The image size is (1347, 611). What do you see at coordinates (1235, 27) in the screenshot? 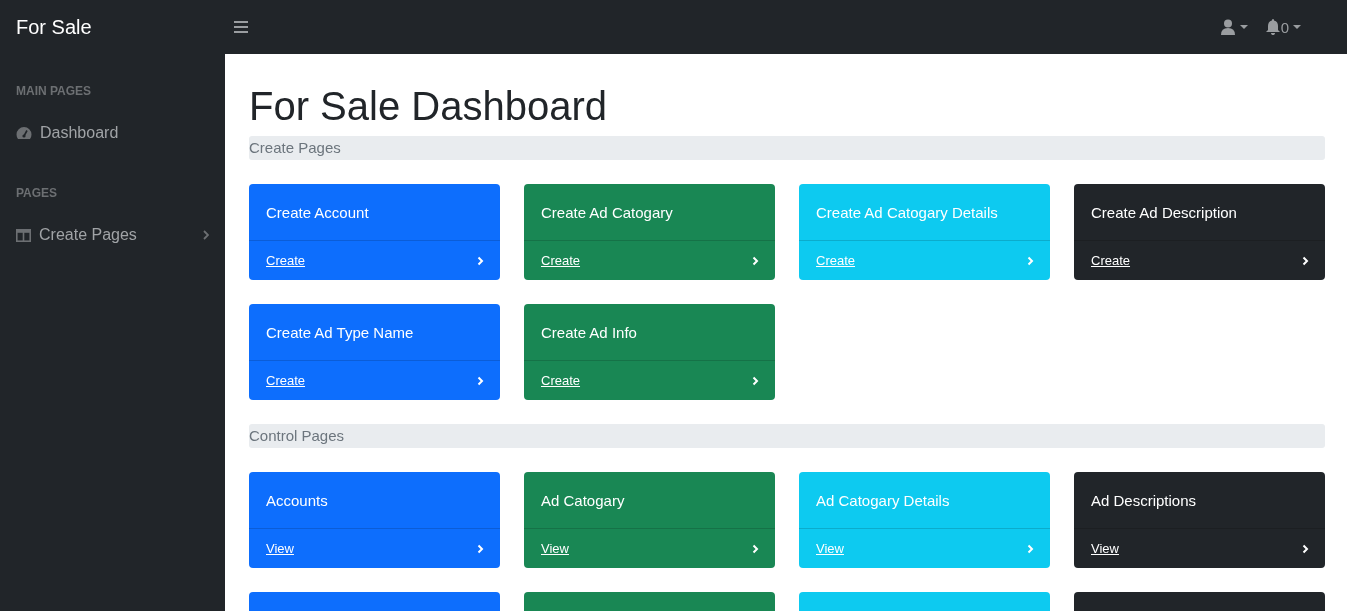
I see `user-dropdown-icon` at bounding box center [1235, 27].